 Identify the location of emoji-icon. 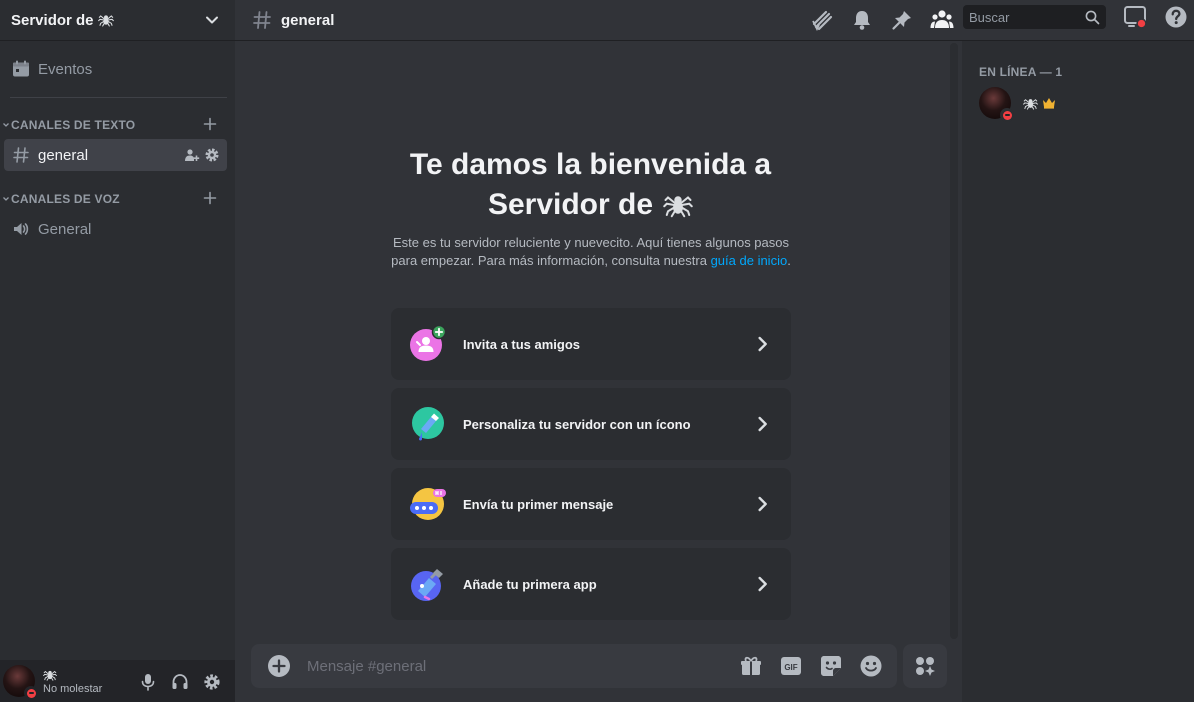
(871, 666).